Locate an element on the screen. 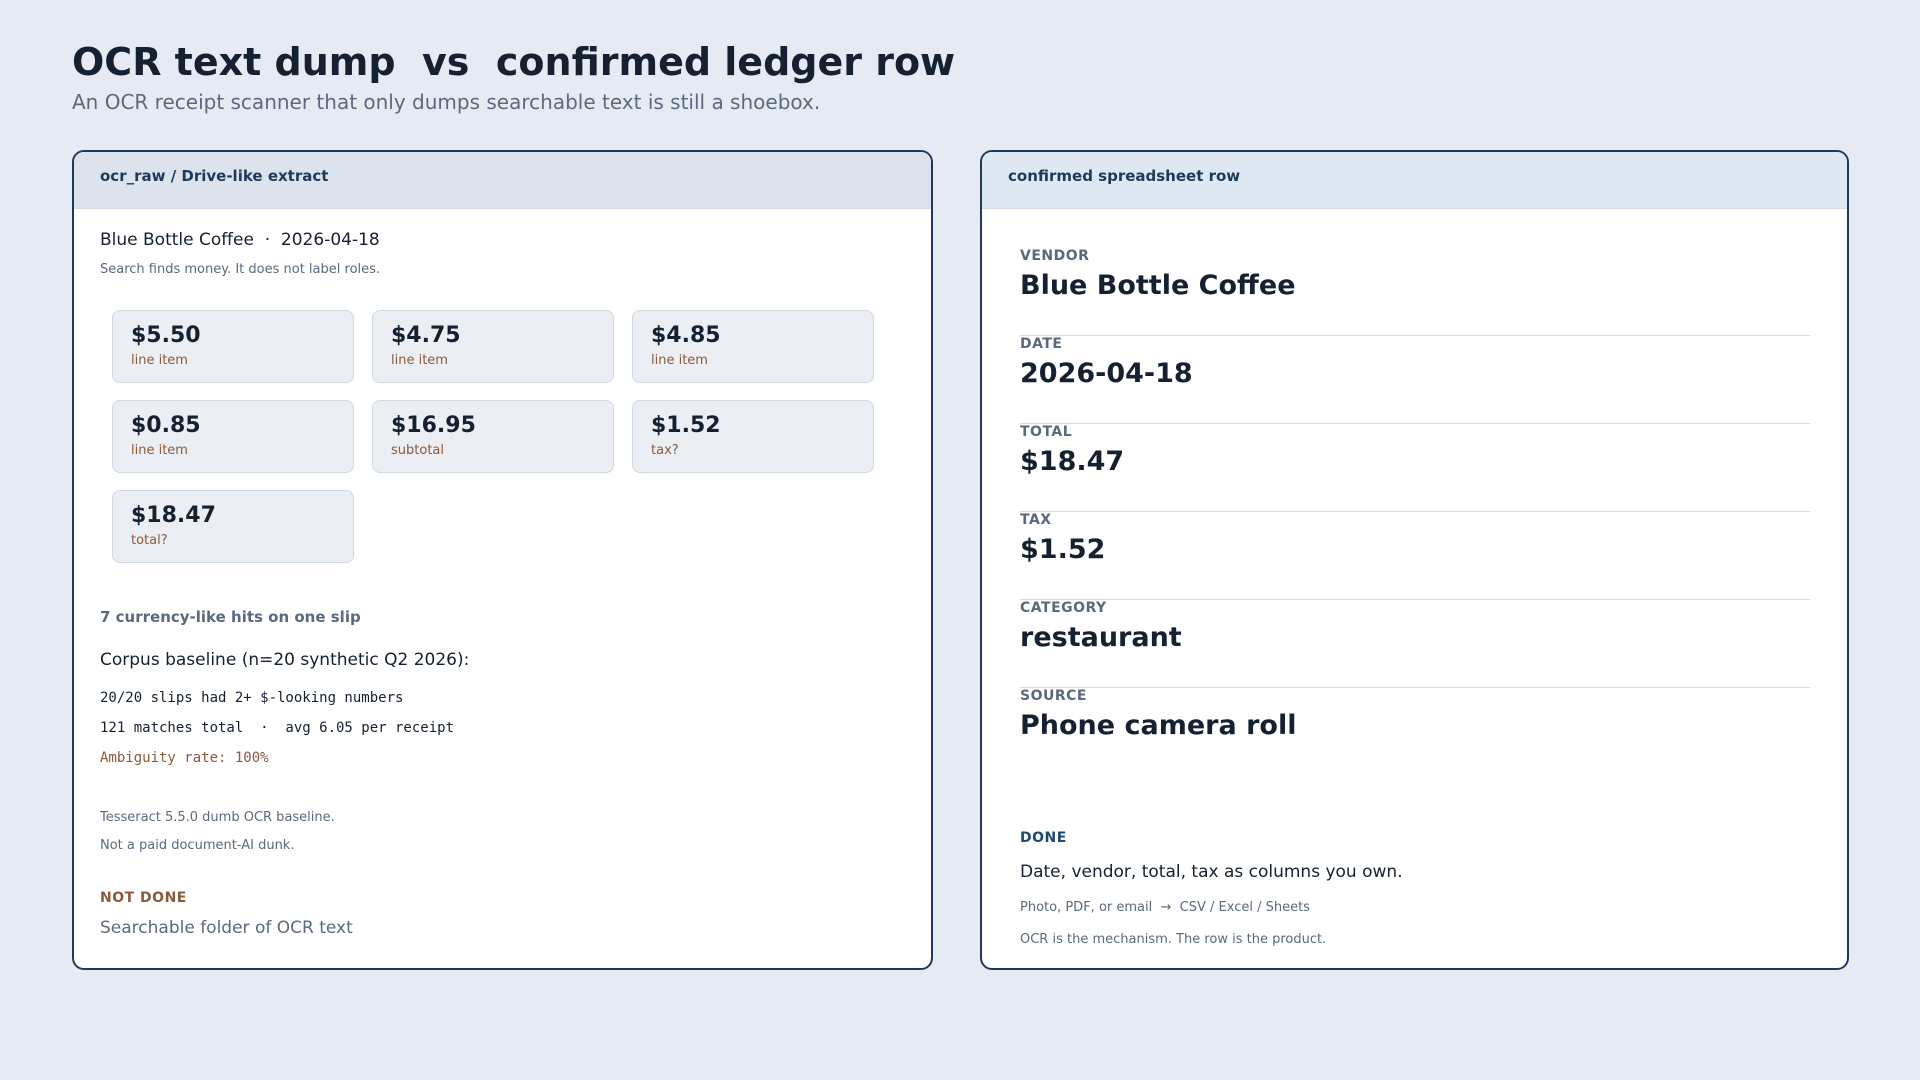 This screenshot has height=1080, width=1920. field-label: VENDOR is located at coordinates (1055, 256).